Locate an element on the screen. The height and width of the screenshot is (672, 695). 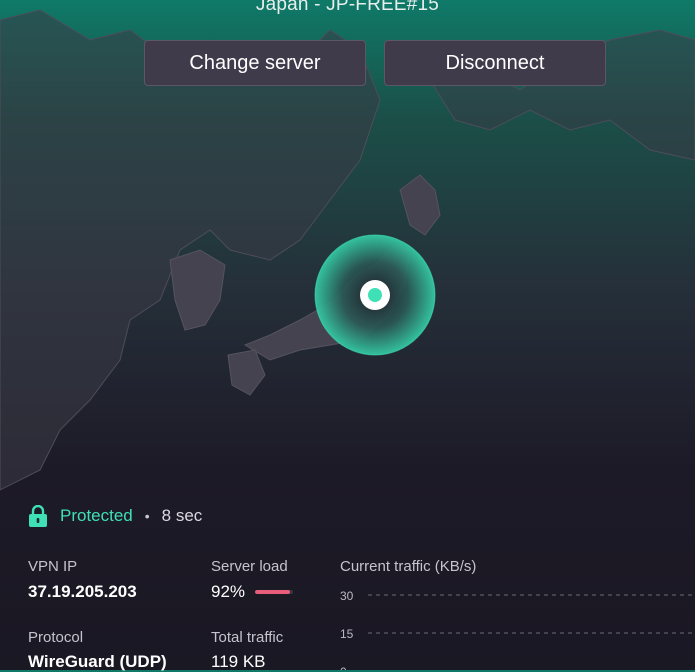
connection-status: Protected • 8 sec is located at coordinates (115, 516).